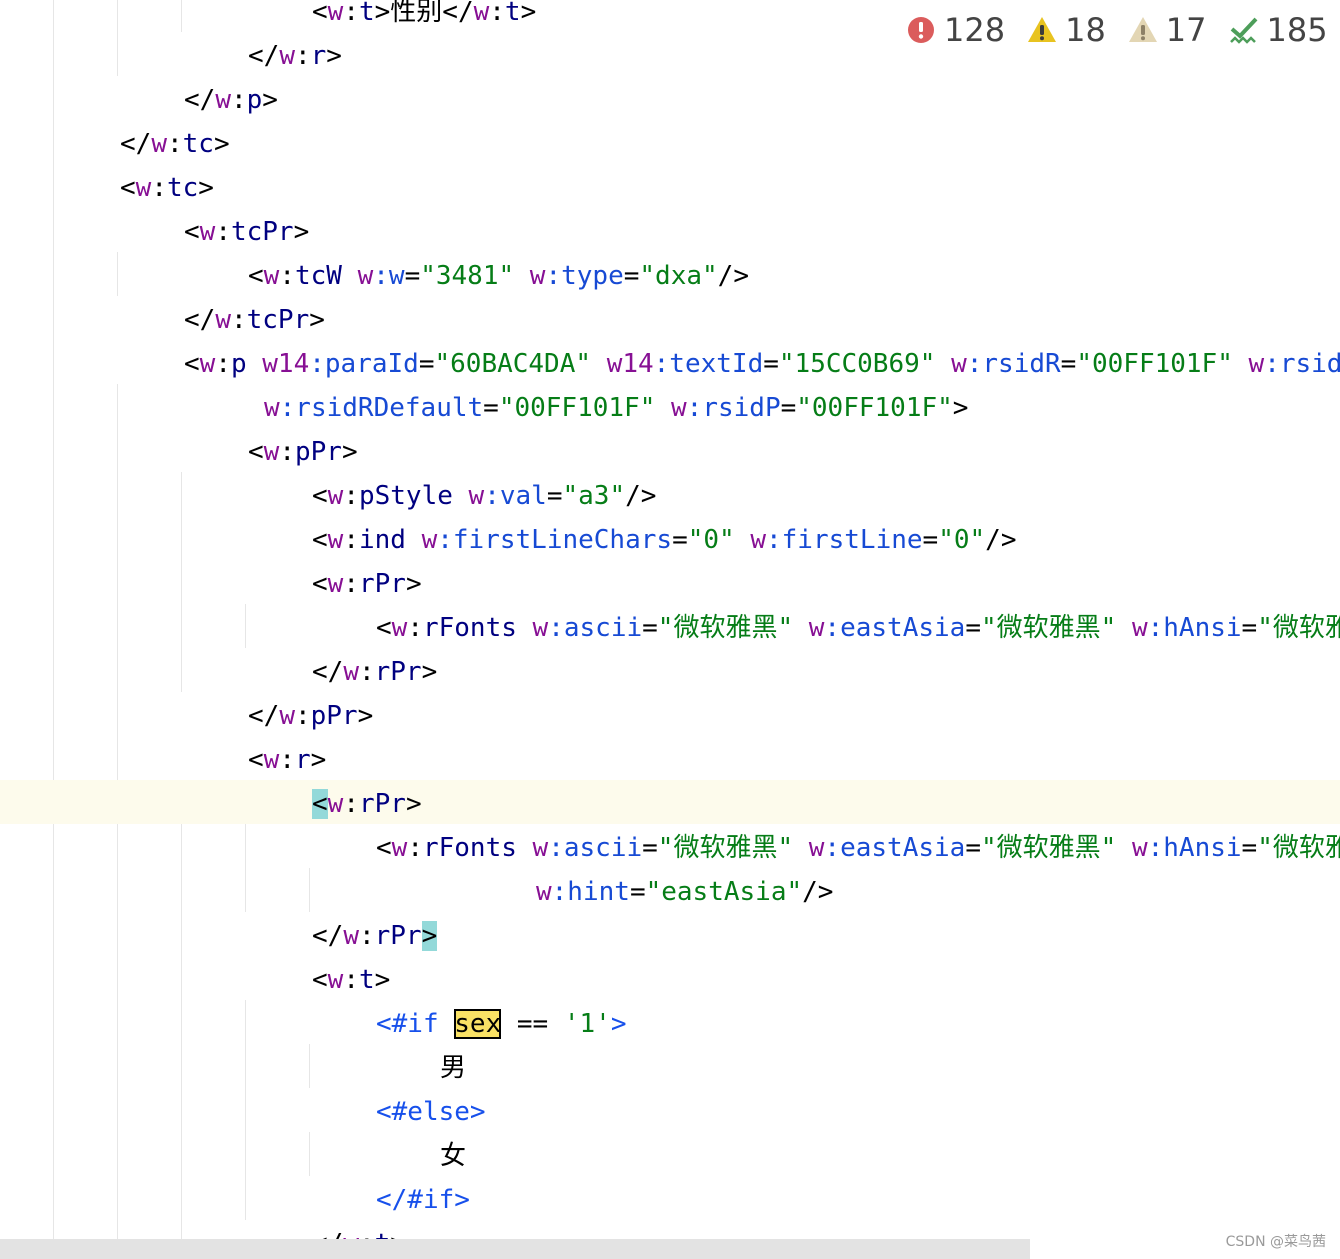 The image size is (1340, 1259). I want to click on horizontal-scrollbar, so click(515, 1249).